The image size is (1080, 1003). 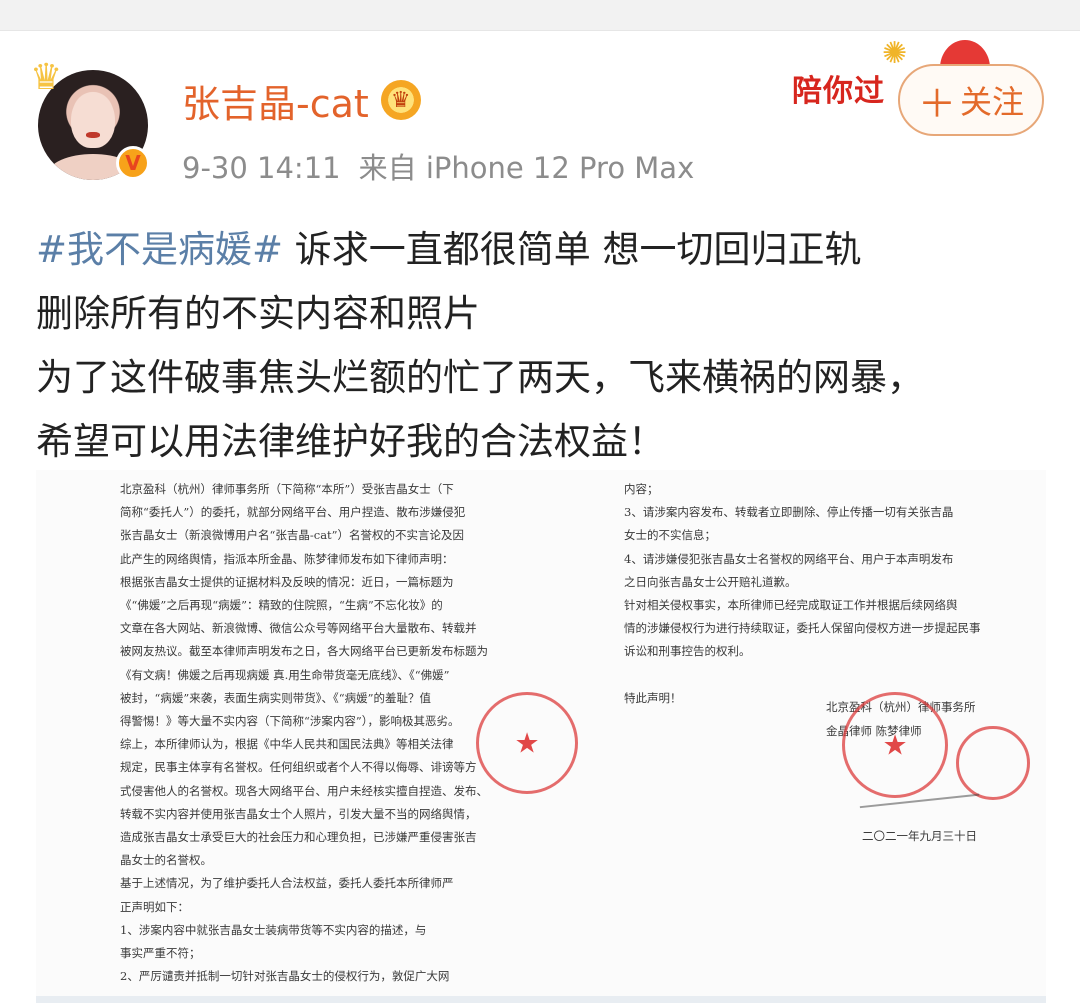 I want to click on statement-line: 事实严重不符；, so click(x=160, y=953).